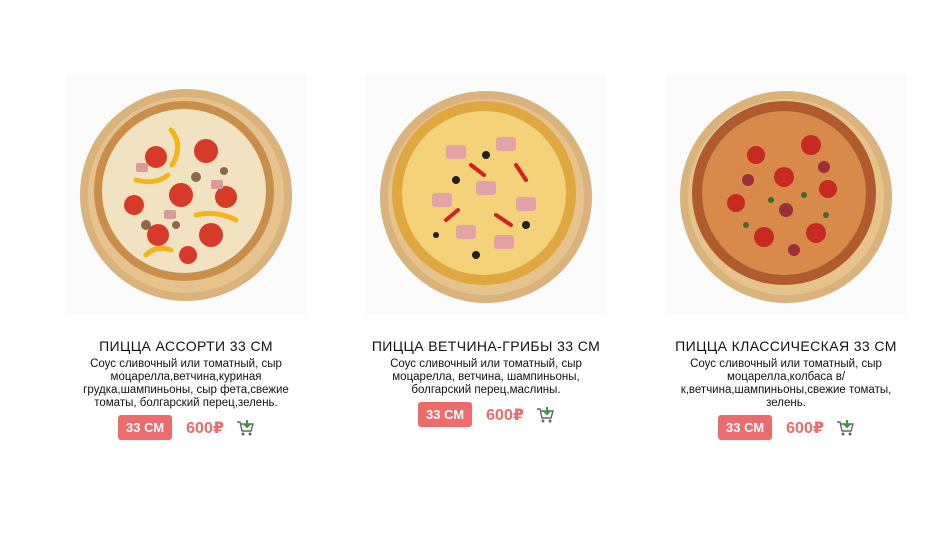 This screenshot has width=932, height=551. I want to click on pizza-ham-mushroom-image, so click(486, 197).